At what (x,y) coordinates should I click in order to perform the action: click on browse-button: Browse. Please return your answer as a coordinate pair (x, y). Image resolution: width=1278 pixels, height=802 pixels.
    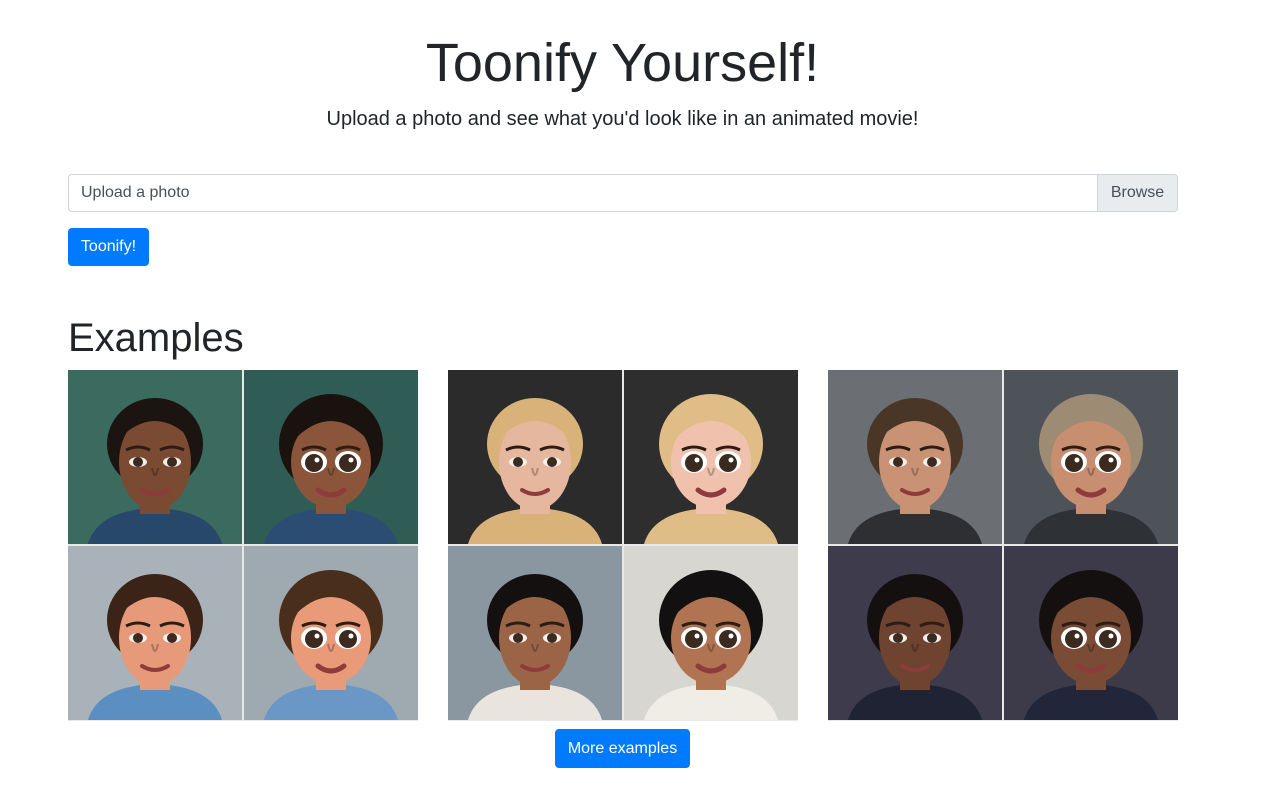
    Looking at the image, I should click on (1137, 193).